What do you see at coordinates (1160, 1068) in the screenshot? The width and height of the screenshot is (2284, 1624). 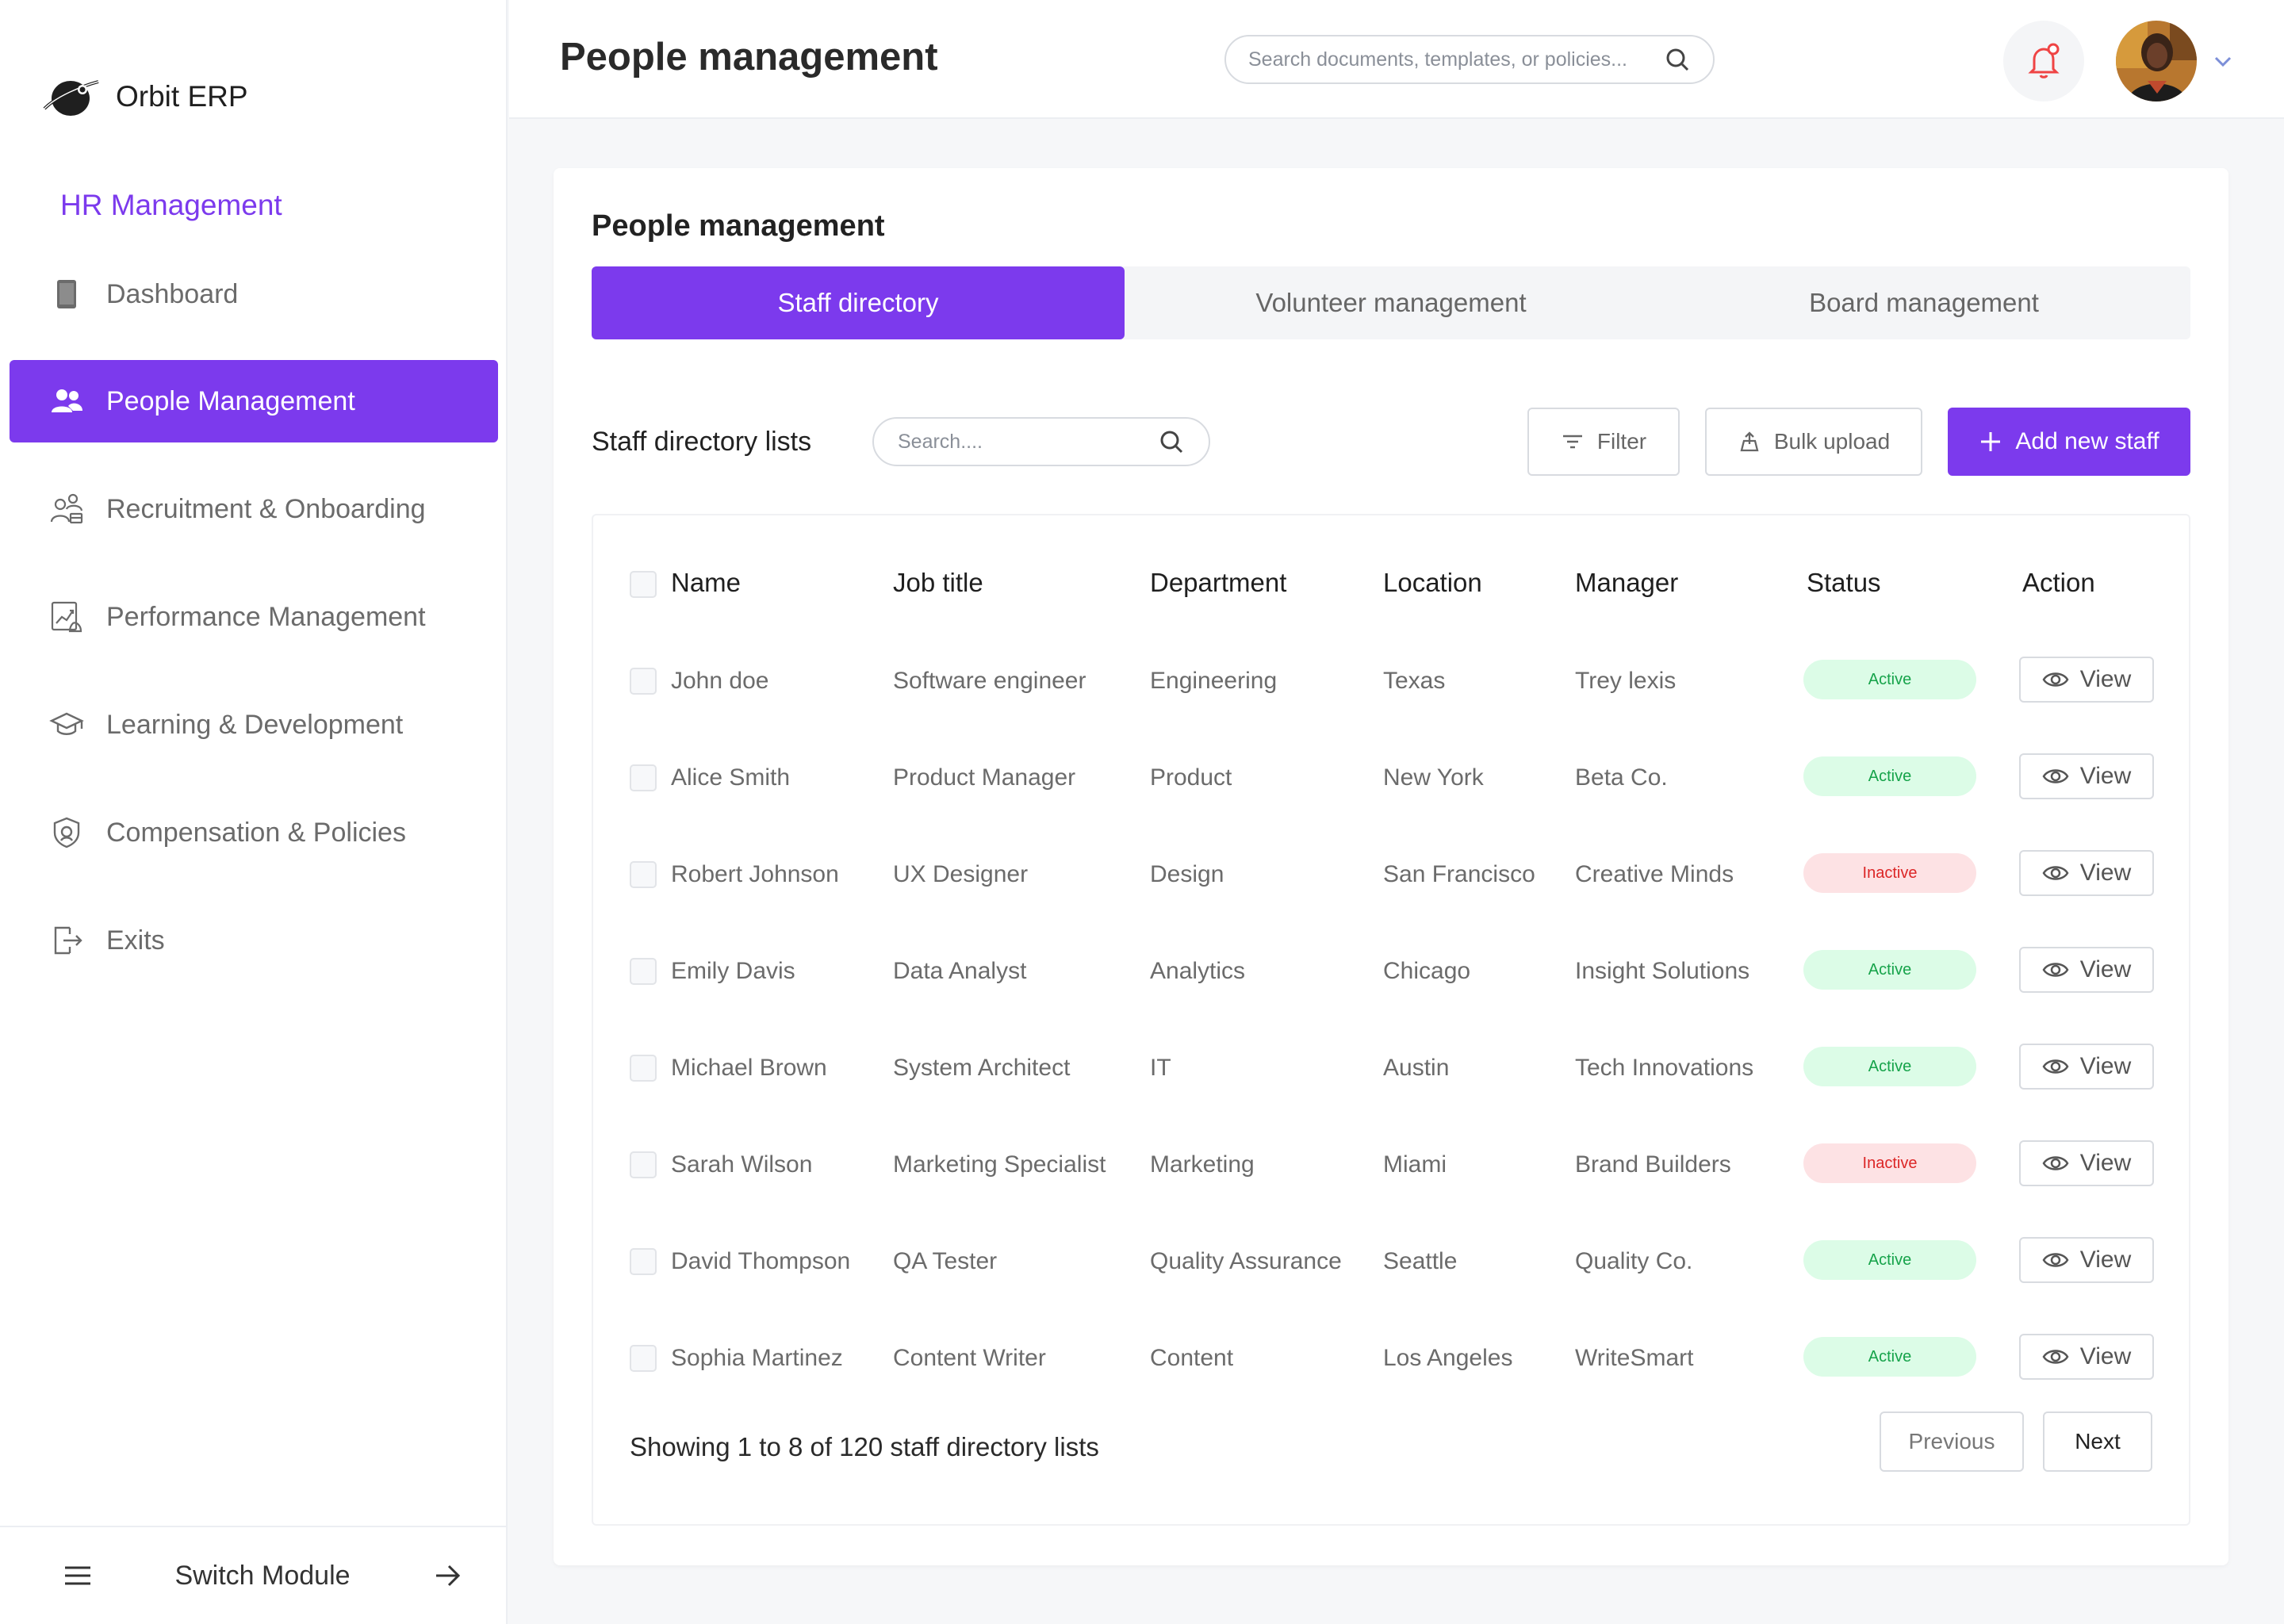 I see `cell-department: IT` at bounding box center [1160, 1068].